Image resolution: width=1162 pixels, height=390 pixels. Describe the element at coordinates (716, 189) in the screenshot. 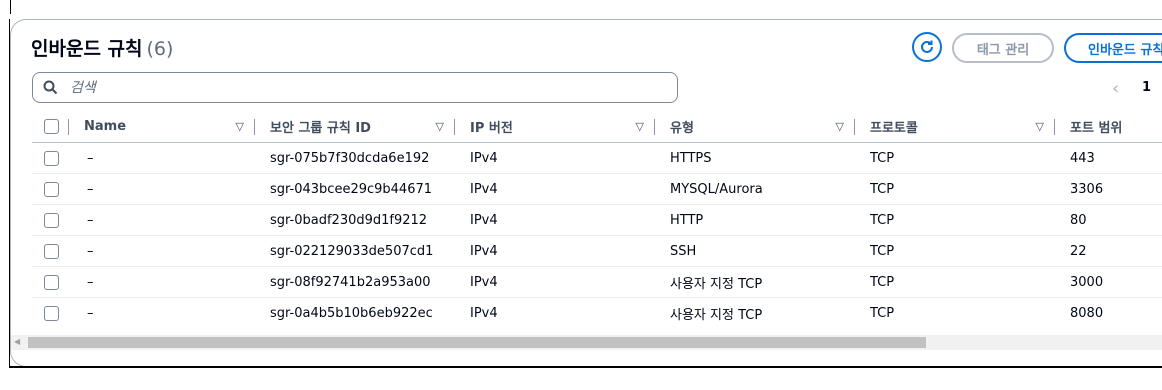

I see `cell-text: MYSQL/Aurora` at that location.